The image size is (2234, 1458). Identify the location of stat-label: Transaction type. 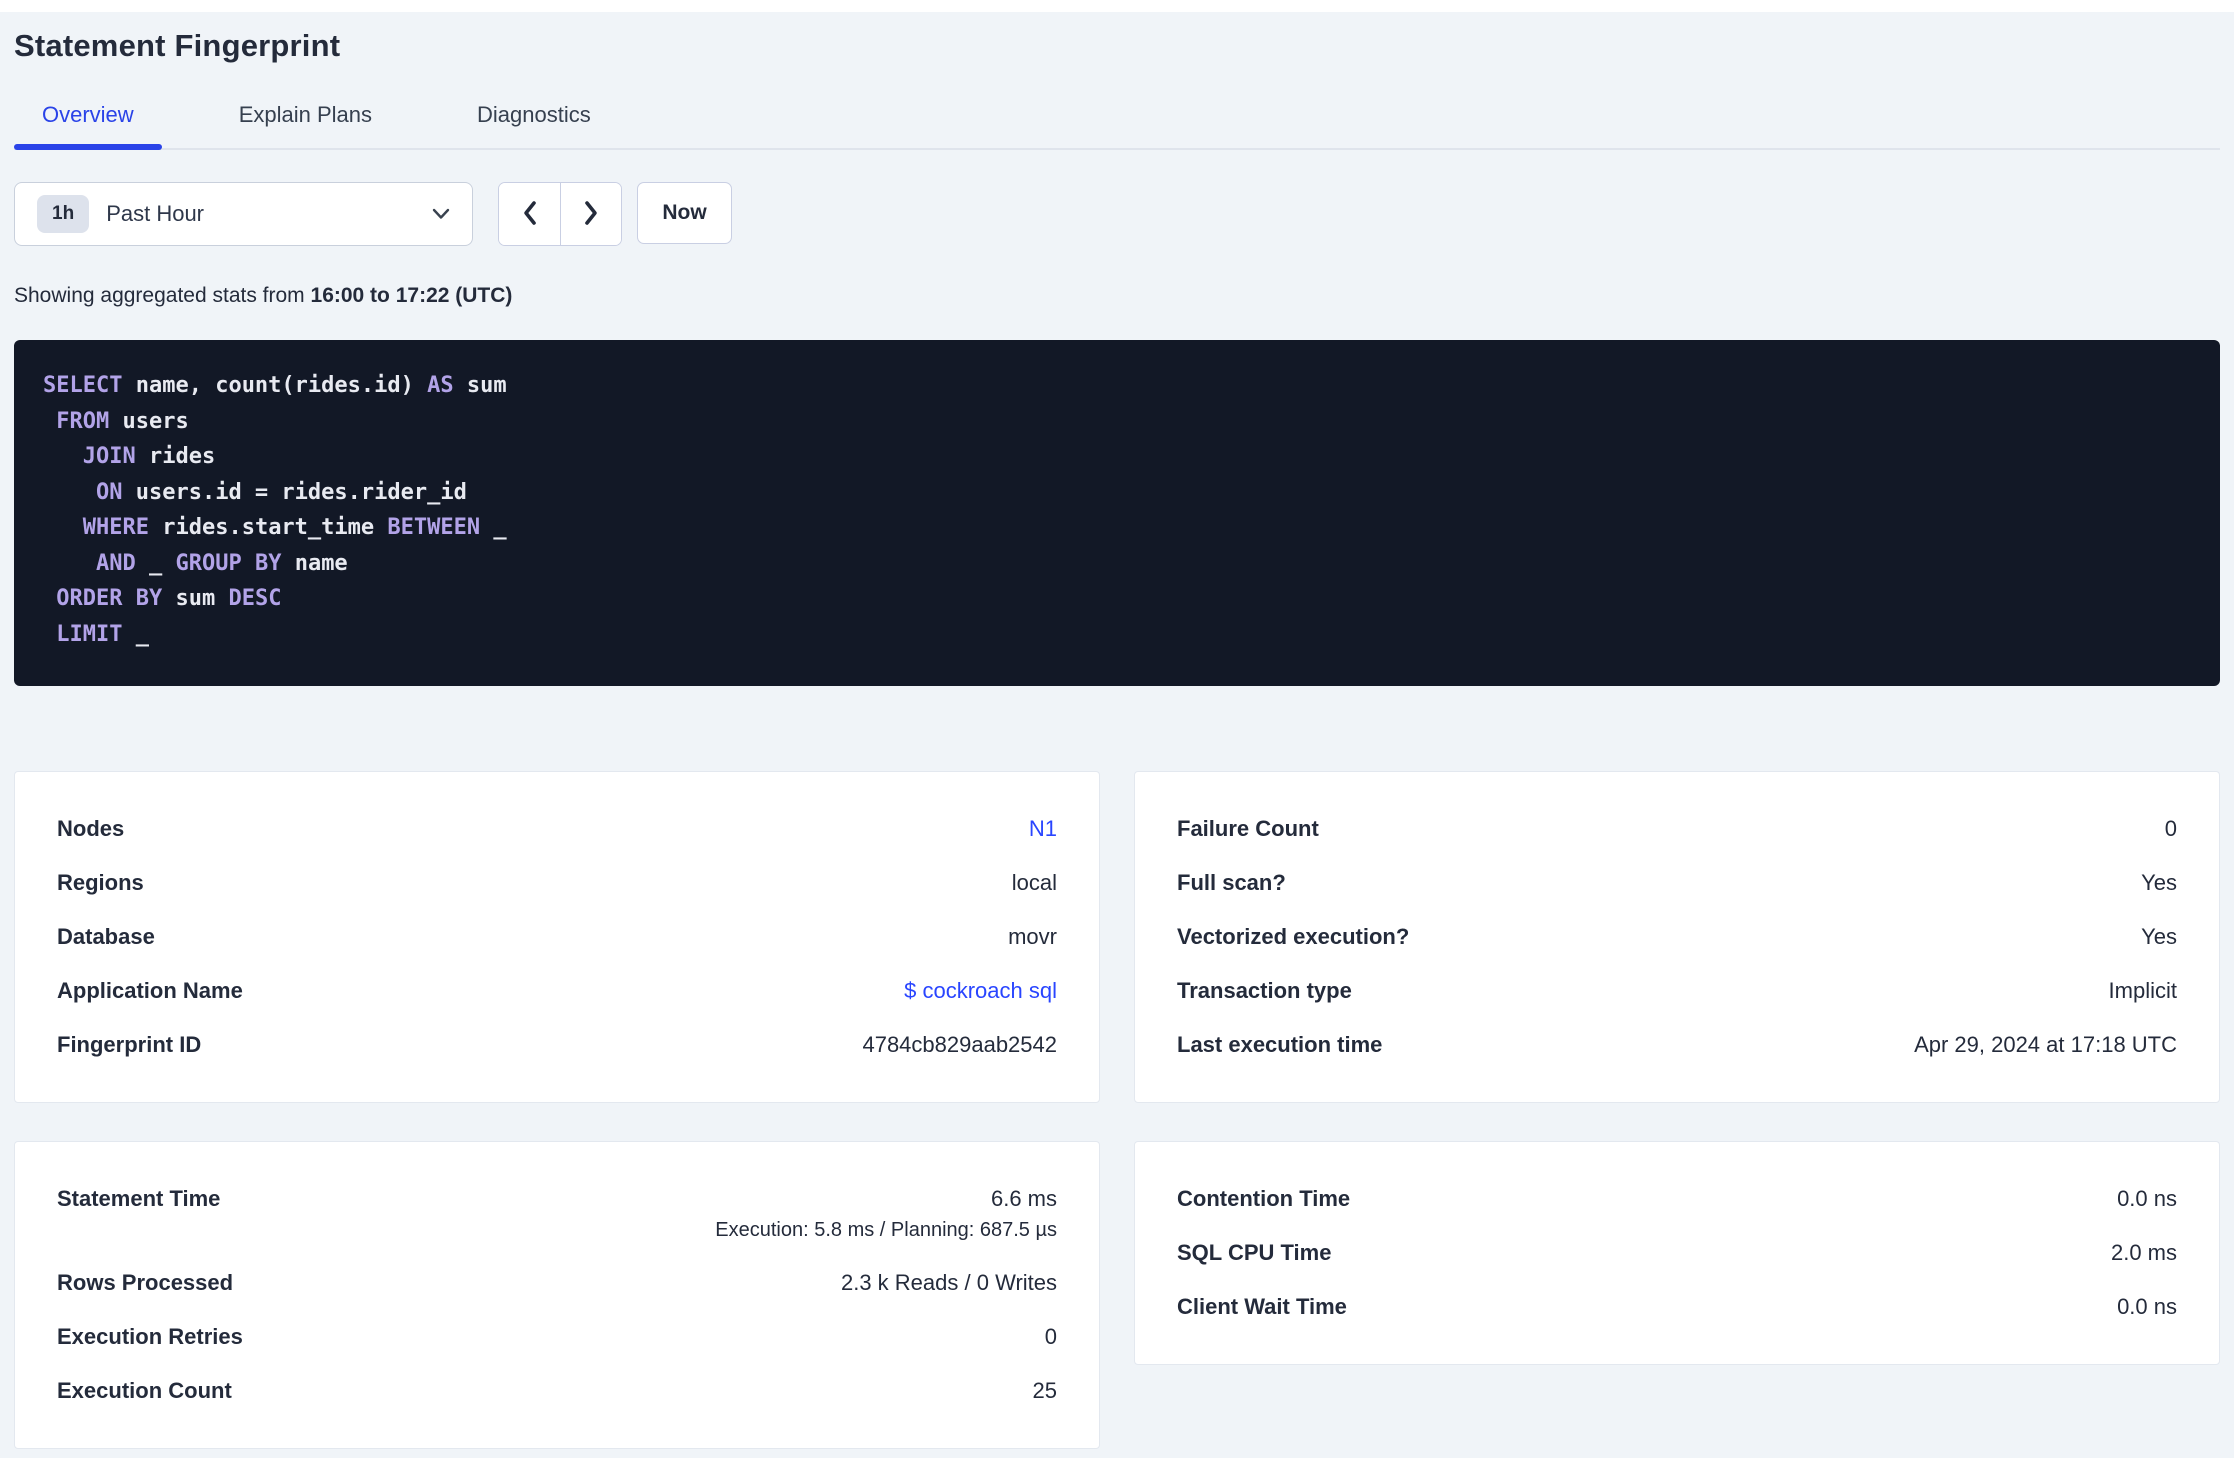
(1264, 990).